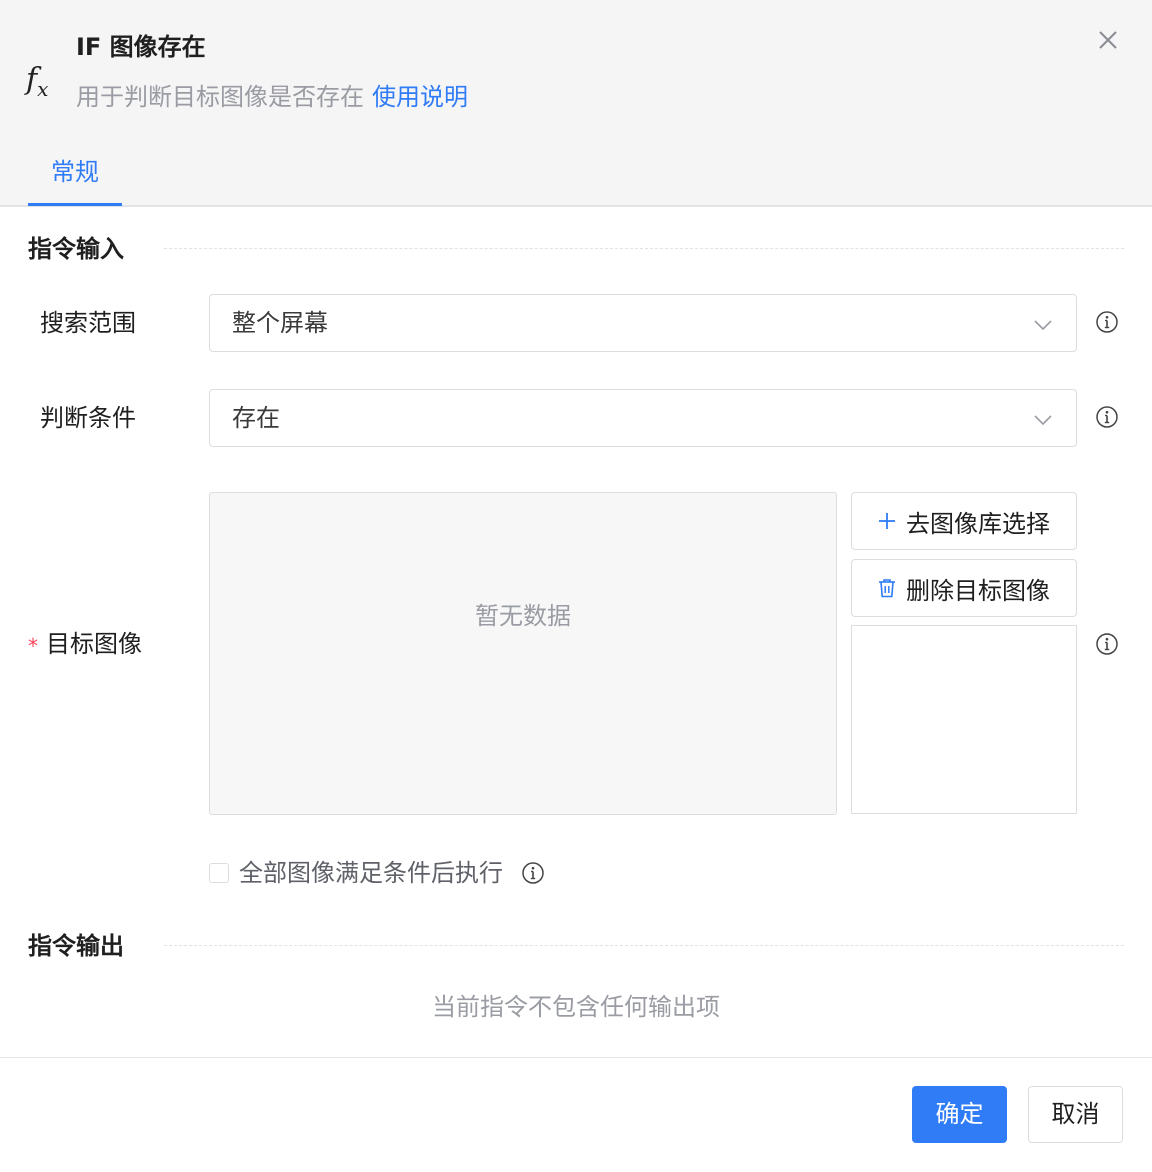 The image size is (1152, 1172). Describe the element at coordinates (1107, 322) in the screenshot. I see `search-range-info-icon` at that location.